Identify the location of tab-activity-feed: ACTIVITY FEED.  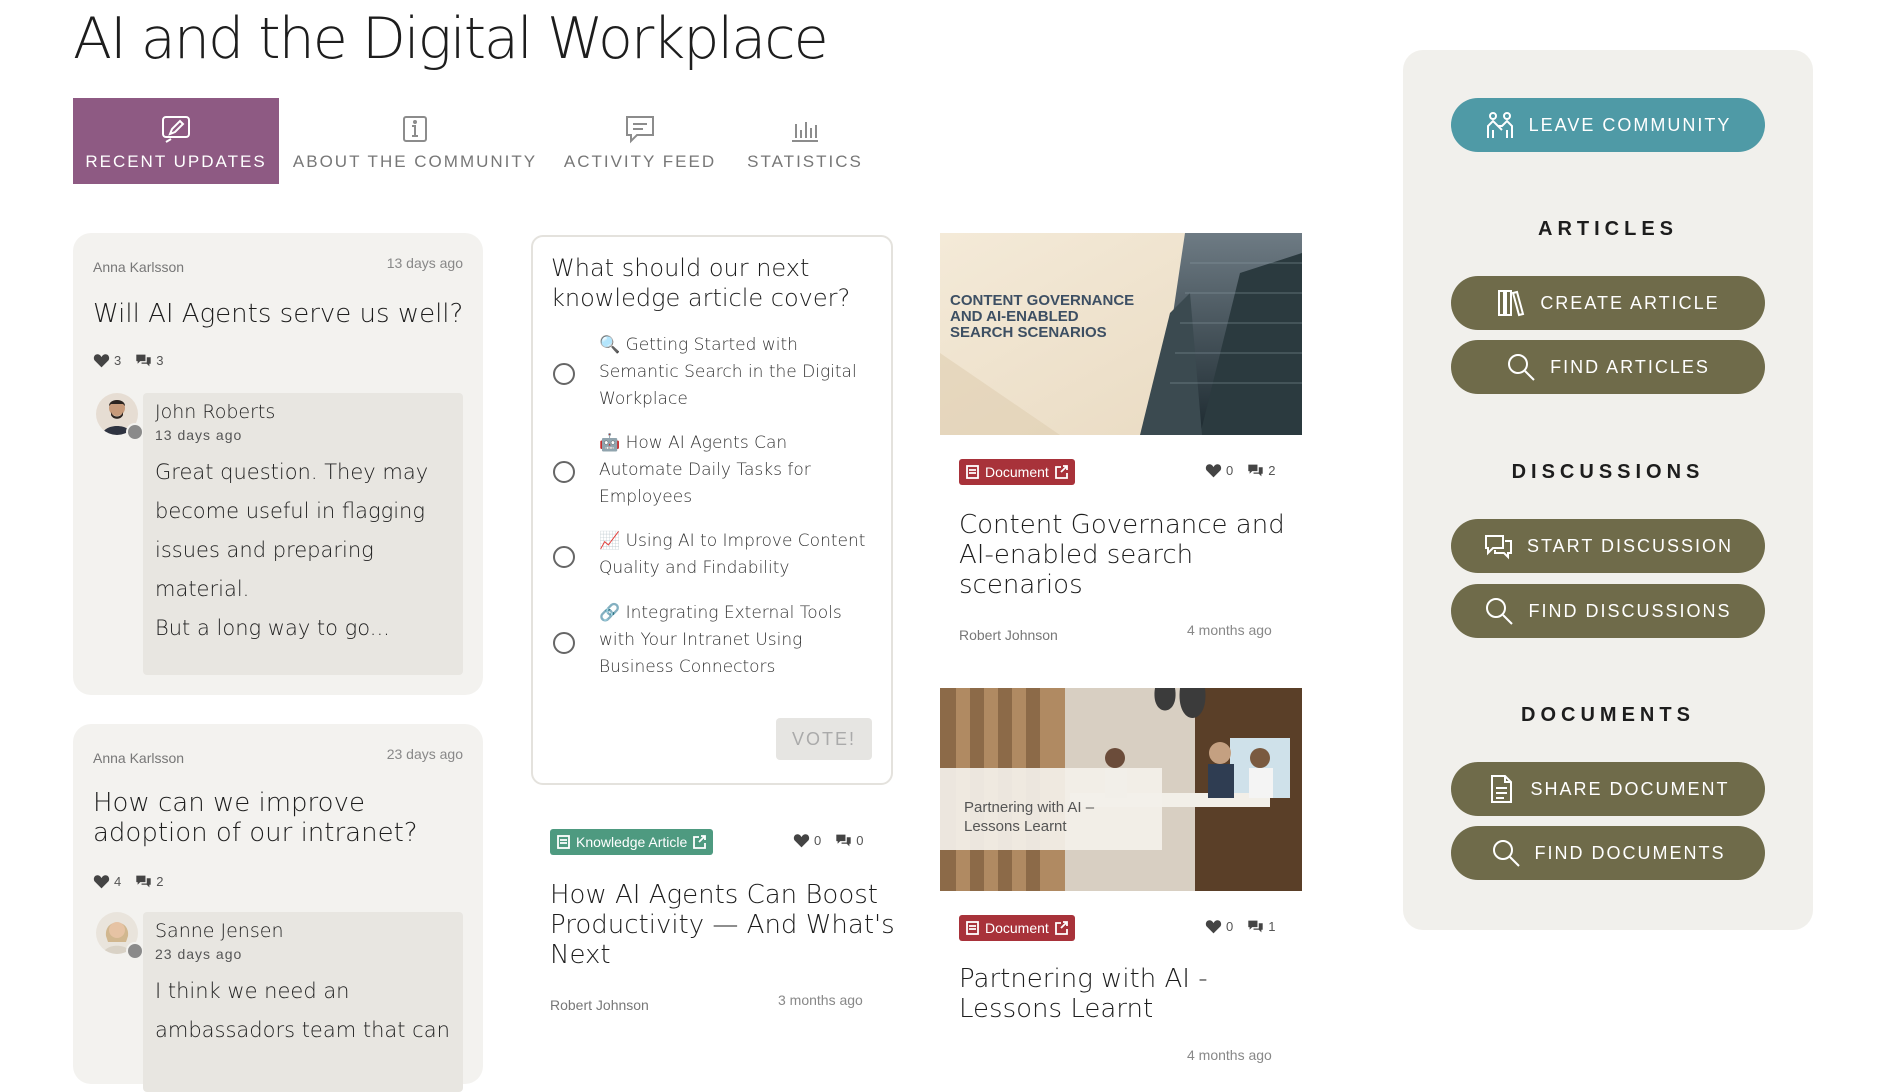
(640, 141).